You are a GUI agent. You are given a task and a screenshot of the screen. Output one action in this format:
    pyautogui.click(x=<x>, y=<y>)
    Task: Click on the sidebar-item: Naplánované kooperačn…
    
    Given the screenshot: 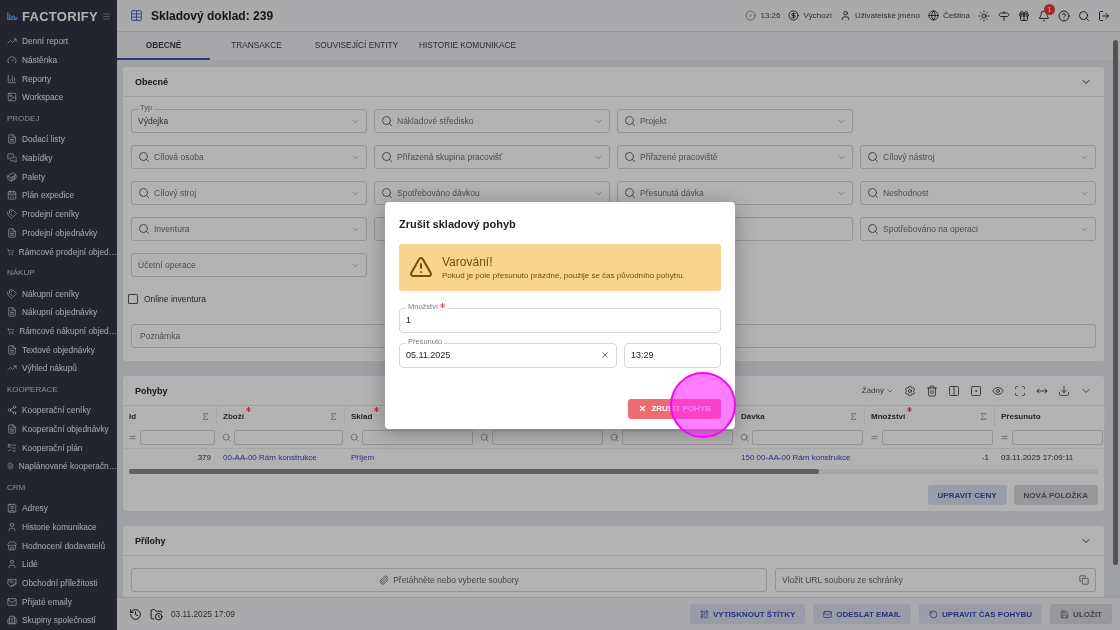 What is the action you would take?
    pyautogui.click(x=58, y=466)
    